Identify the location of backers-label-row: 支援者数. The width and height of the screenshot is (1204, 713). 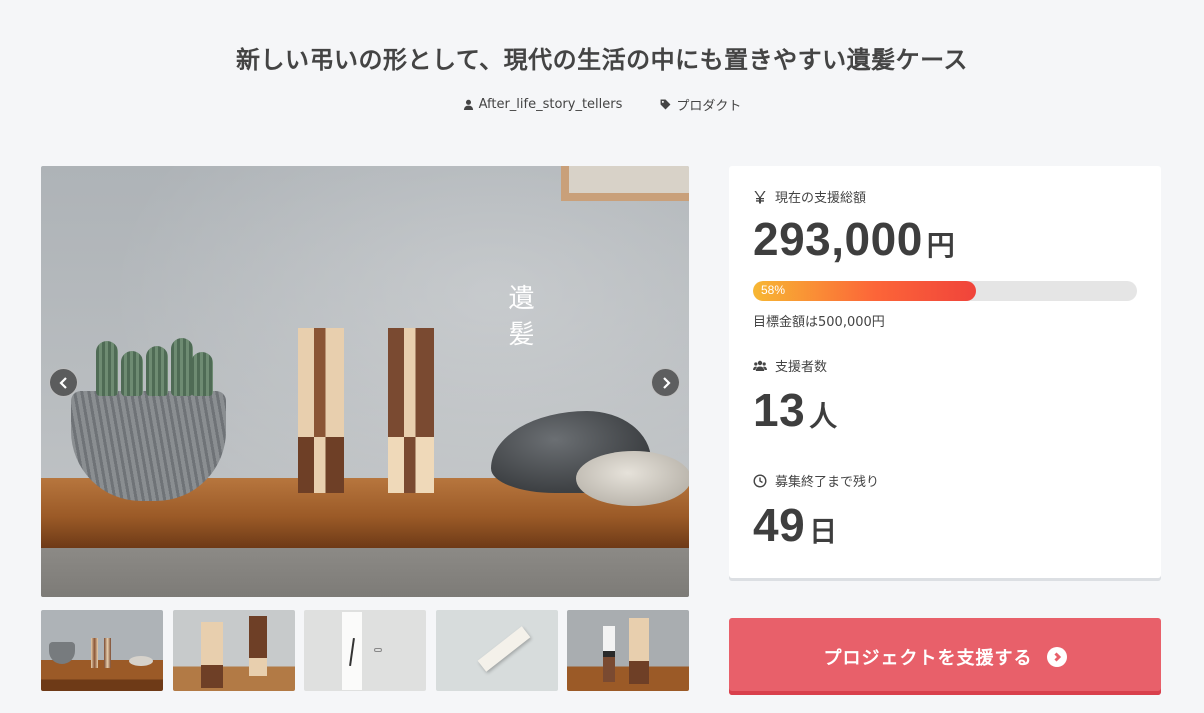
(790, 365).